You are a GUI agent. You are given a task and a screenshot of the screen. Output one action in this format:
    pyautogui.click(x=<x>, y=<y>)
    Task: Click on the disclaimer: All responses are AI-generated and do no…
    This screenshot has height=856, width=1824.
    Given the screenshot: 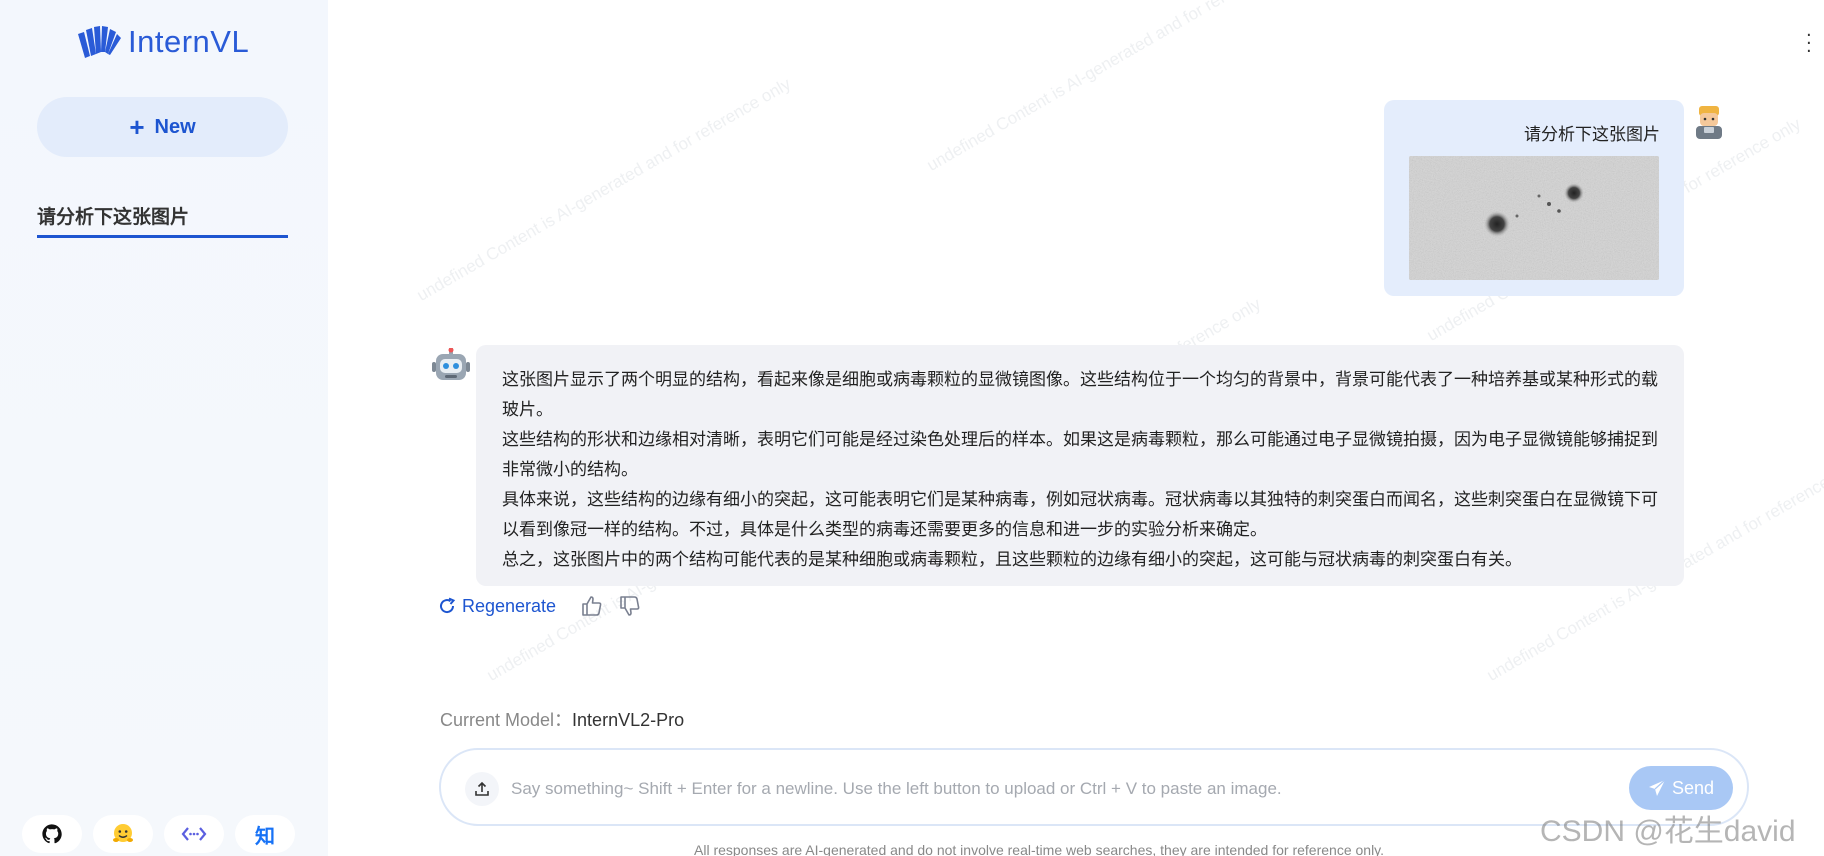 What is the action you would take?
    pyautogui.click(x=1039, y=849)
    